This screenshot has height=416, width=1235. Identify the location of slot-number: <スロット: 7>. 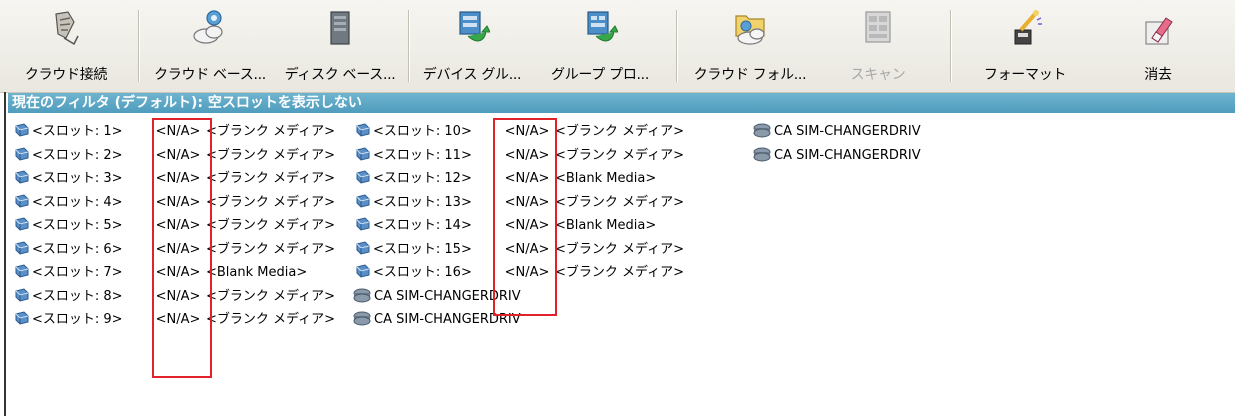
(77, 272).